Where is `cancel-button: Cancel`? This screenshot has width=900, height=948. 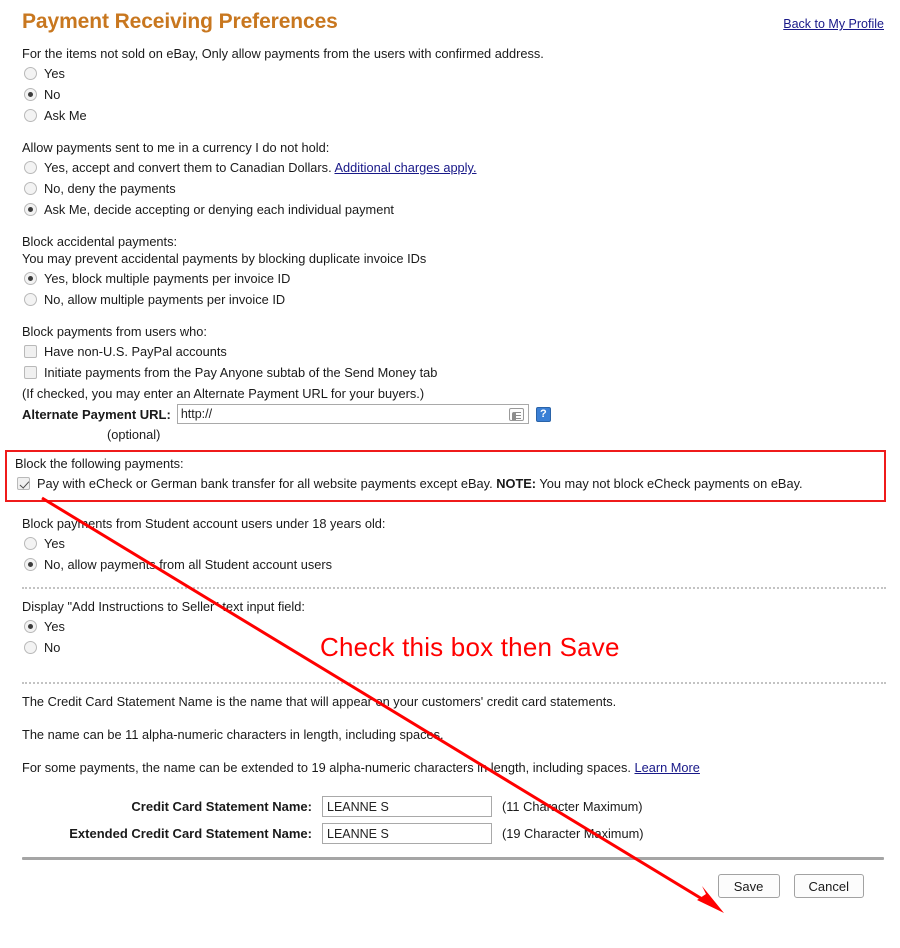 cancel-button: Cancel is located at coordinates (828, 886).